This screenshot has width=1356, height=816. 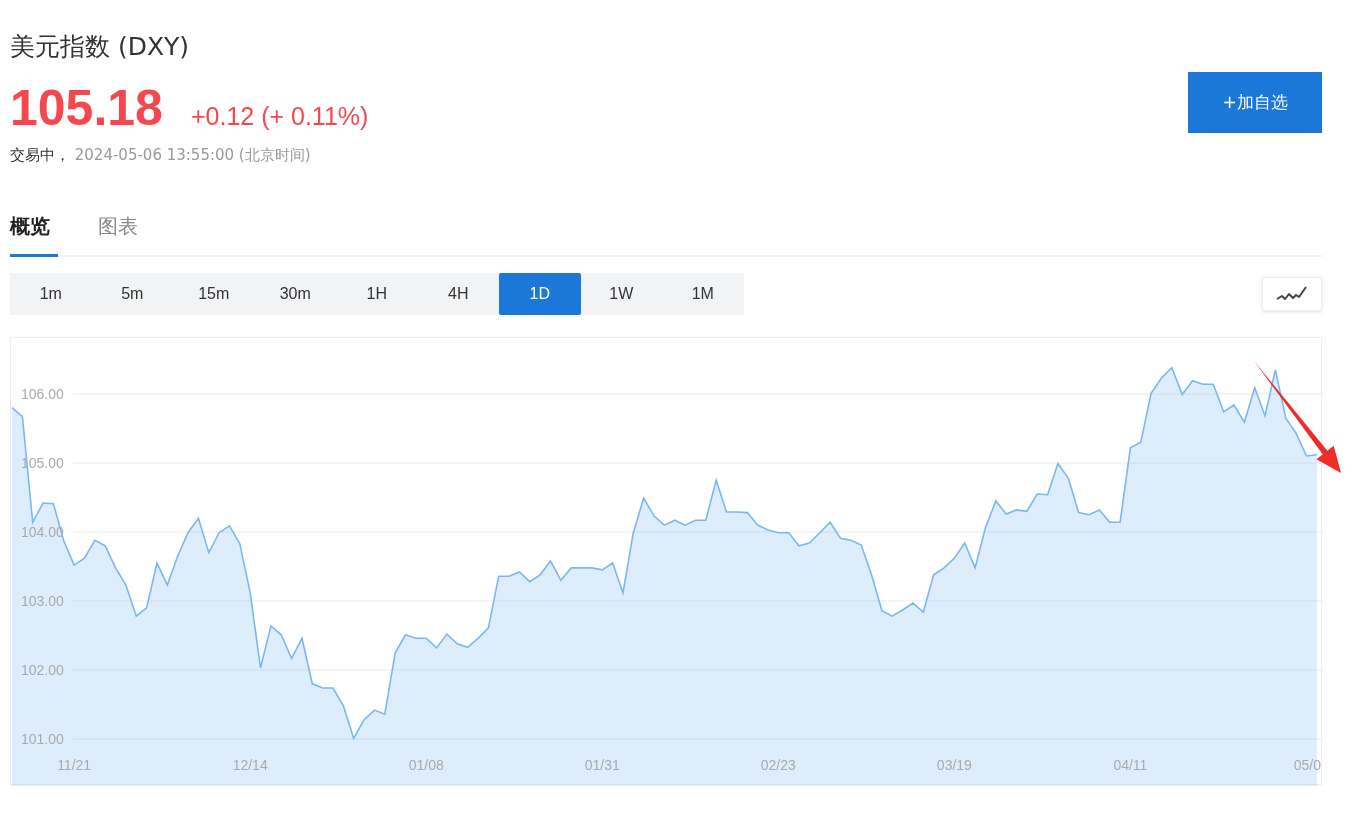 What do you see at coordinates (122, 233) in the screenshot?
I see `tab: 图表` at bounding box center [122, 233].